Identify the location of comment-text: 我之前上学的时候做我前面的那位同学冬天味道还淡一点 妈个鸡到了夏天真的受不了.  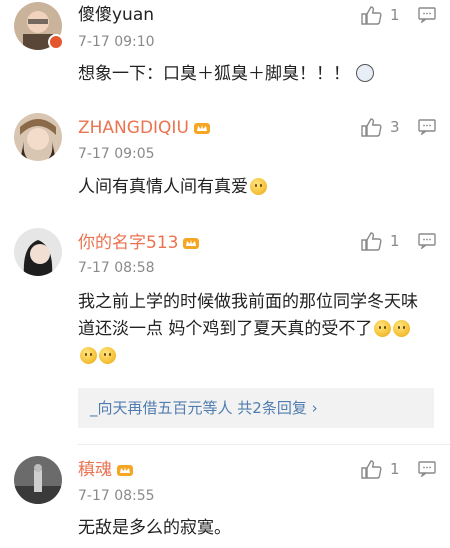
(250, 329).